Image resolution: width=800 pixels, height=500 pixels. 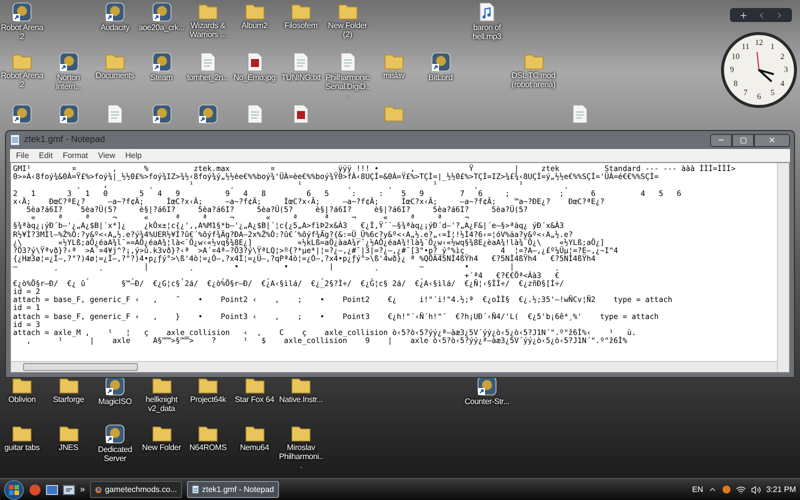 What do you see at coordinates (736, 56) in the screenshot?
I see `clock-number: 10` at bounding box center [736, 56].